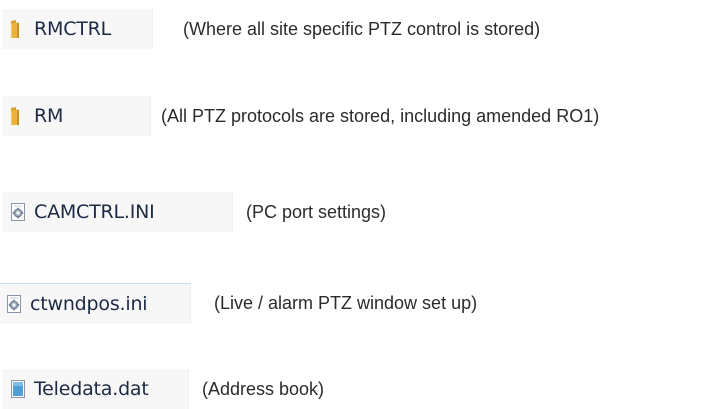 Image resolution: width=705 pixels, height=409 pixels. Describe the element at coordinates (89, 304) in the screenshot. I see `file-name: ctwndpos.ini` at that location.